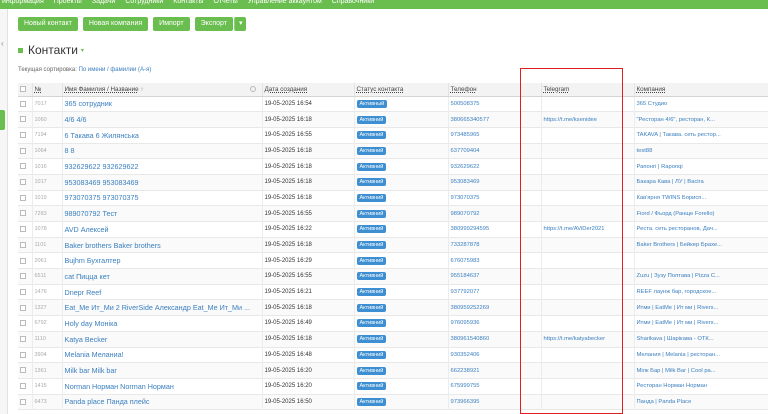  Describe the element at coordinates (82, 50) in the screenshot. I see `chevron-down-icon: ▾` at that location.